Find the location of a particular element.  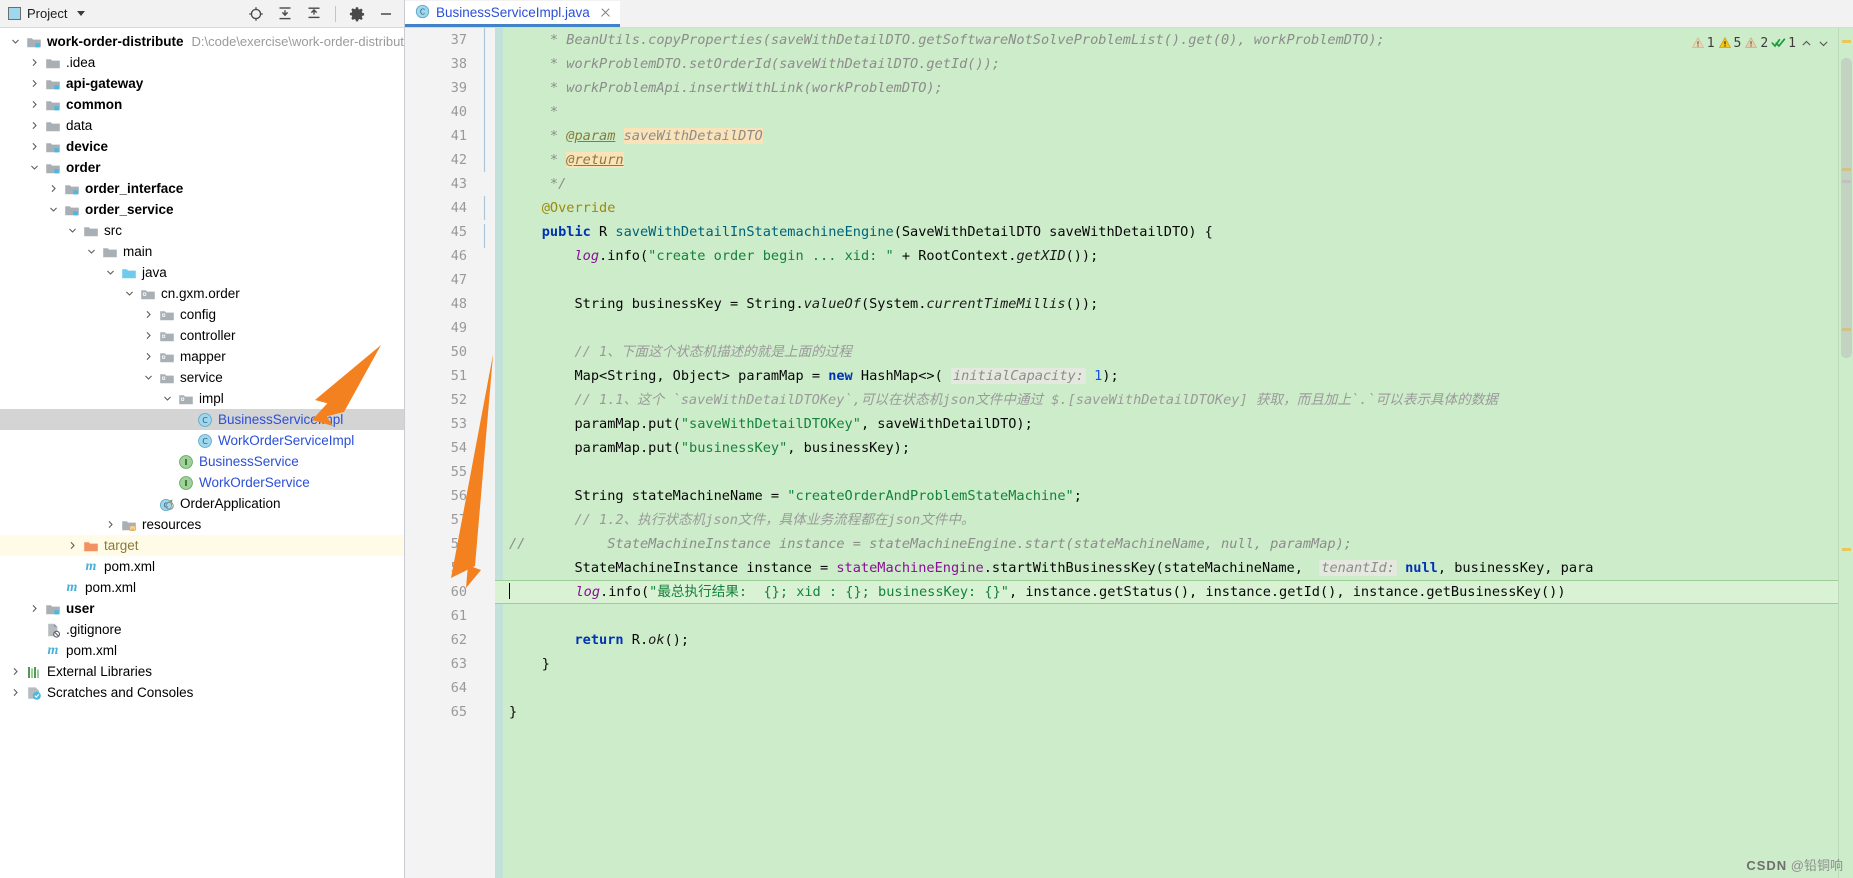

editor-tab-businessserviceimpl: C BusinessServiceImpl.java is located at coordinates (512, 14).